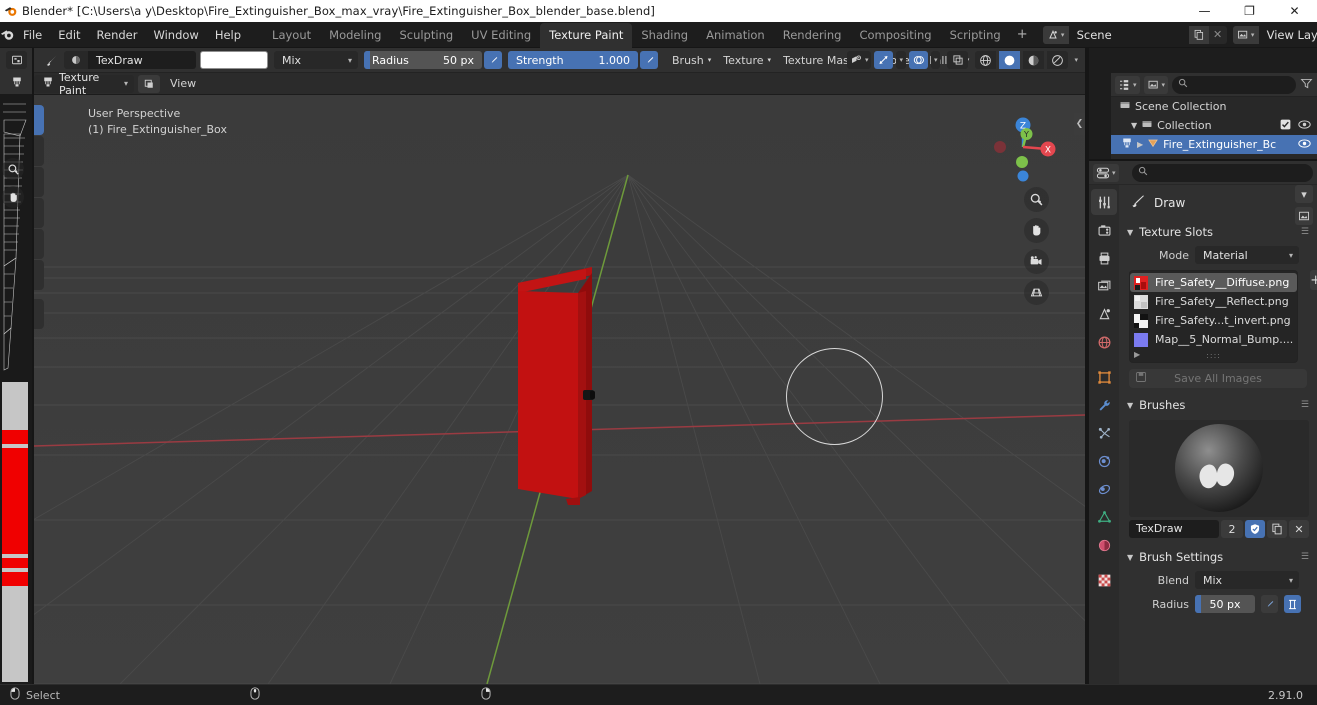  What do you see at coordinates (423, 60) in the screenshot?
I see `radius-slider: Radius 50 px` at bounding box center [423, 60].